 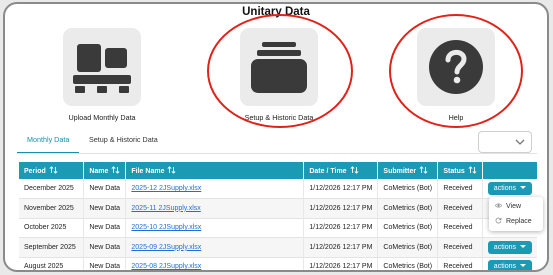 What do you see at coordinates (456, 71) in the screenshot?
I see `annotation-circle-help` at bounding box center [456, 71].